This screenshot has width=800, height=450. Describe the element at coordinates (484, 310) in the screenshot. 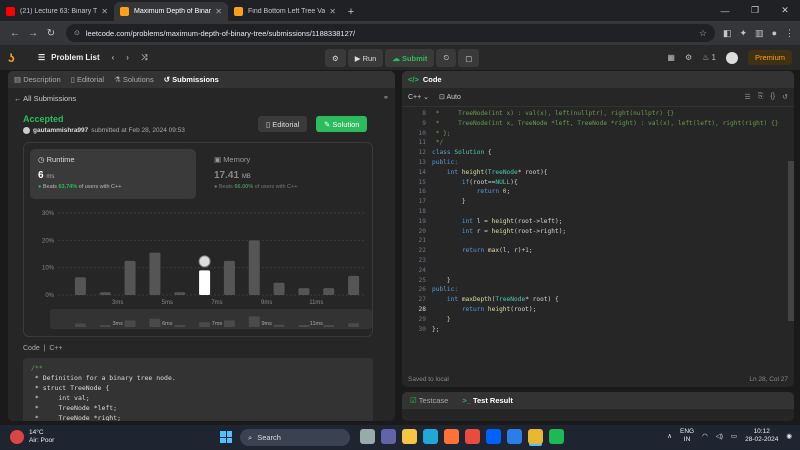

I see `code-line: return height(root);` at that location.